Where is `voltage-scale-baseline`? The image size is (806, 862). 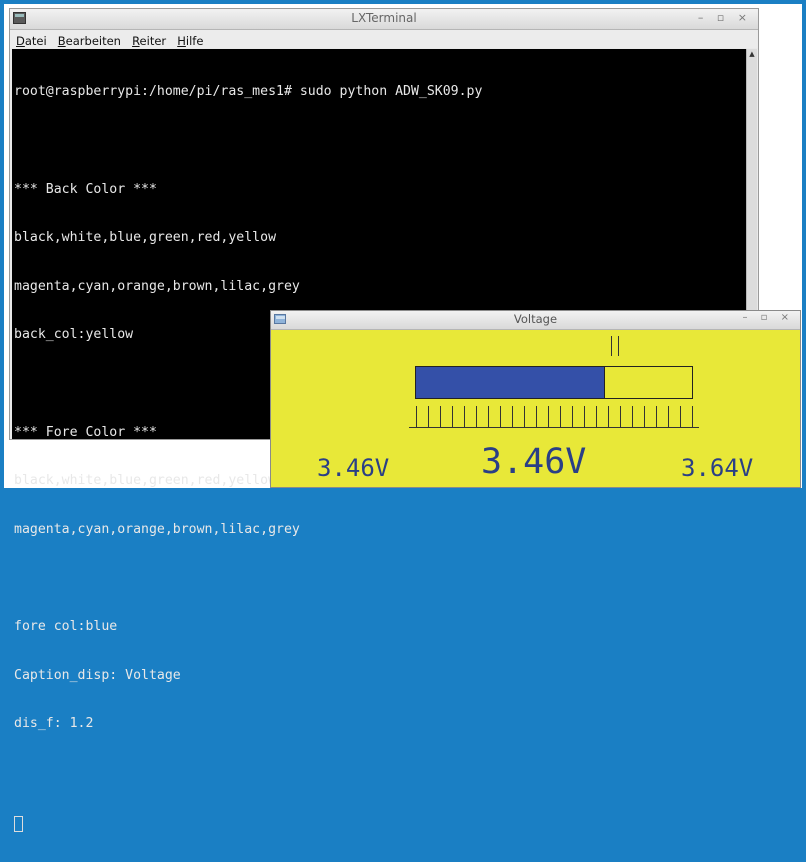 voltage-scale-baseline is located at coordinates (554, 427).